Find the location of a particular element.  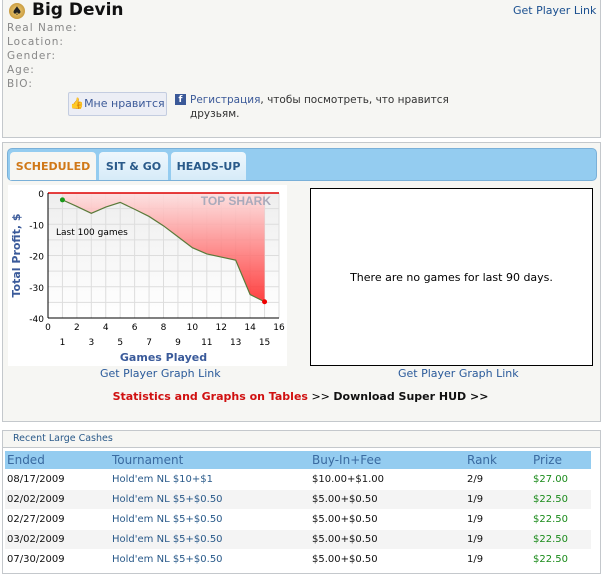

y-tick-label: 0 is located at coordinates (41, 195).